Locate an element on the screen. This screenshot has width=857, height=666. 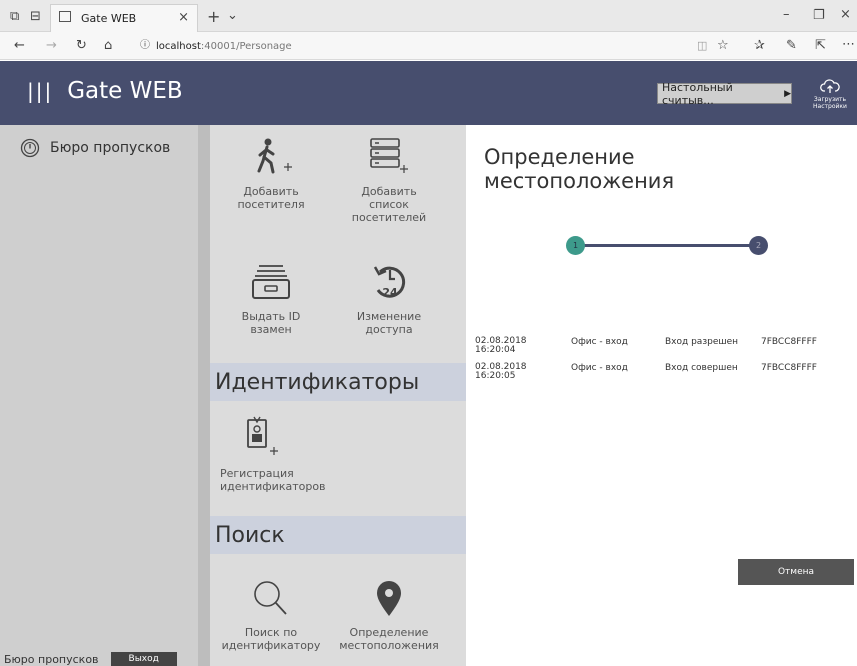
event-row: 02.08.2018 16:20:04 is located at coordinates (501, 346).